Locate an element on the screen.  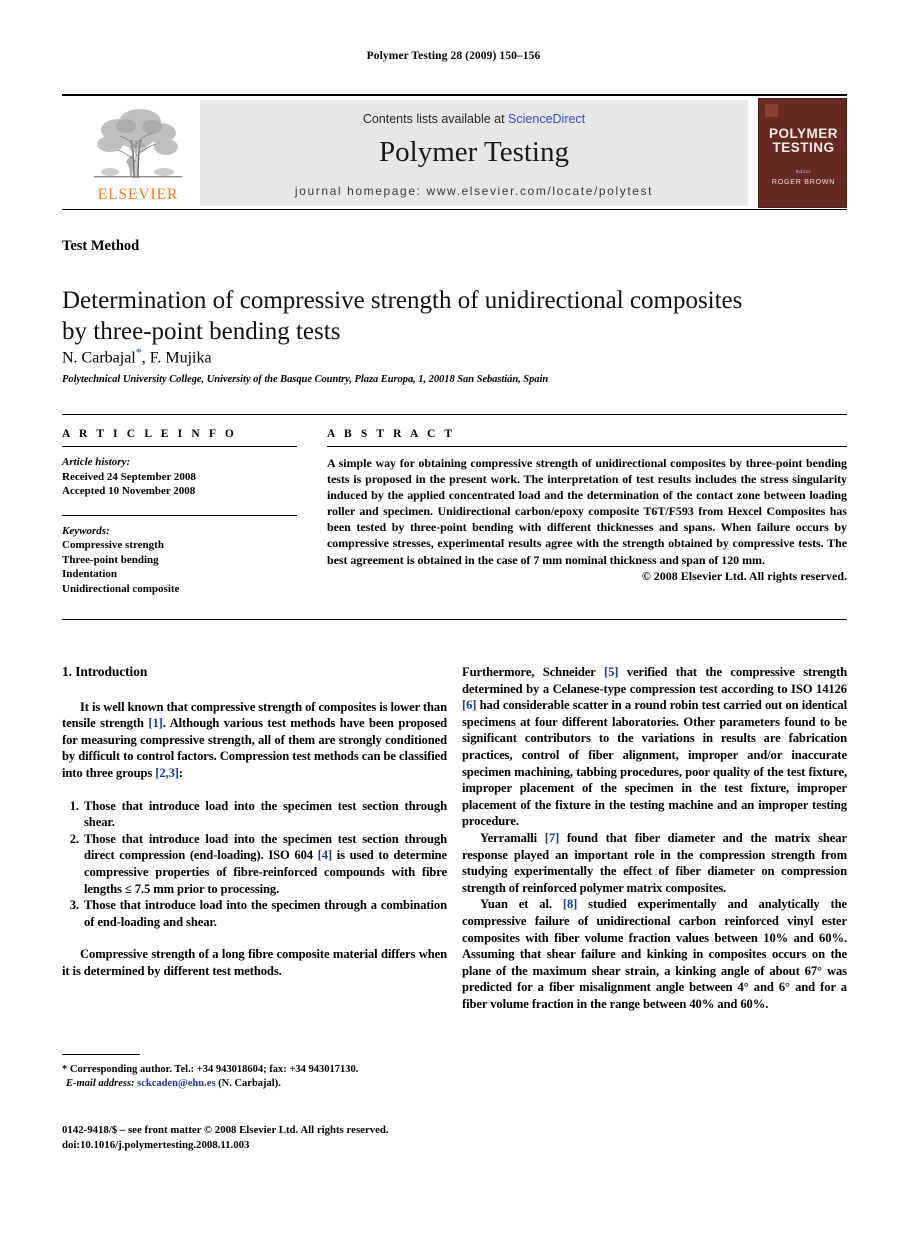
footnote-rule is located at coordinates (101, 1054).